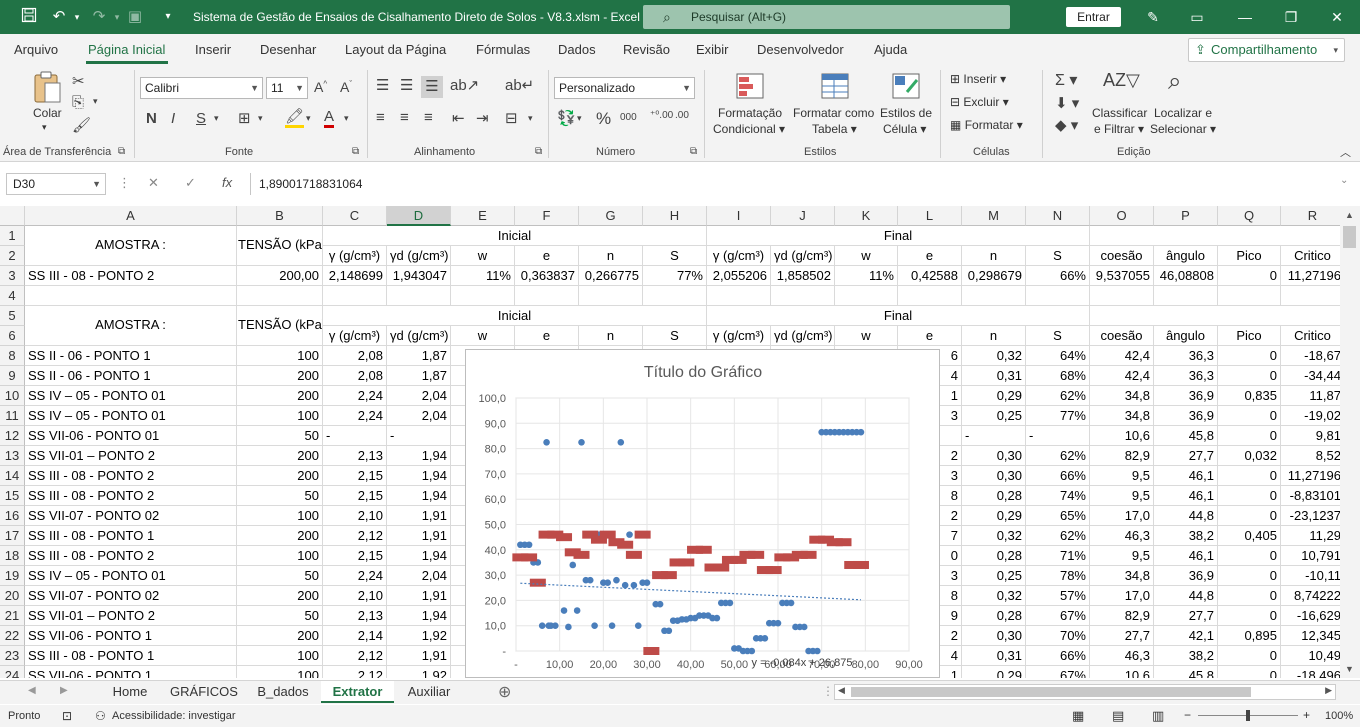 This screenshot has height=727, width=1360. I want to click on cell-e2: w, so click(483, 256).